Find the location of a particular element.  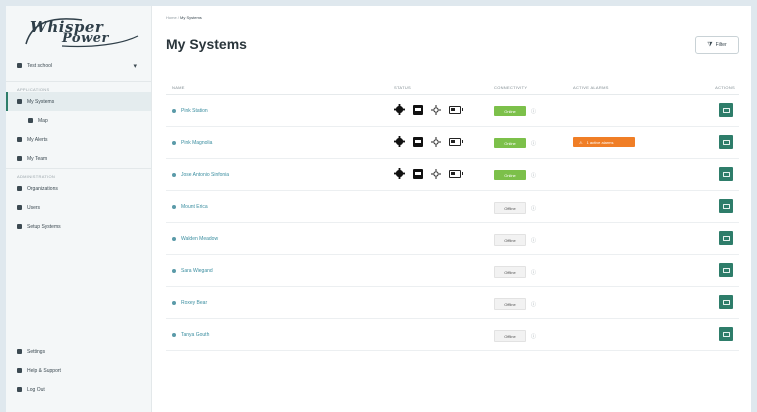

setup-icon is located at coordinates (19, 226).